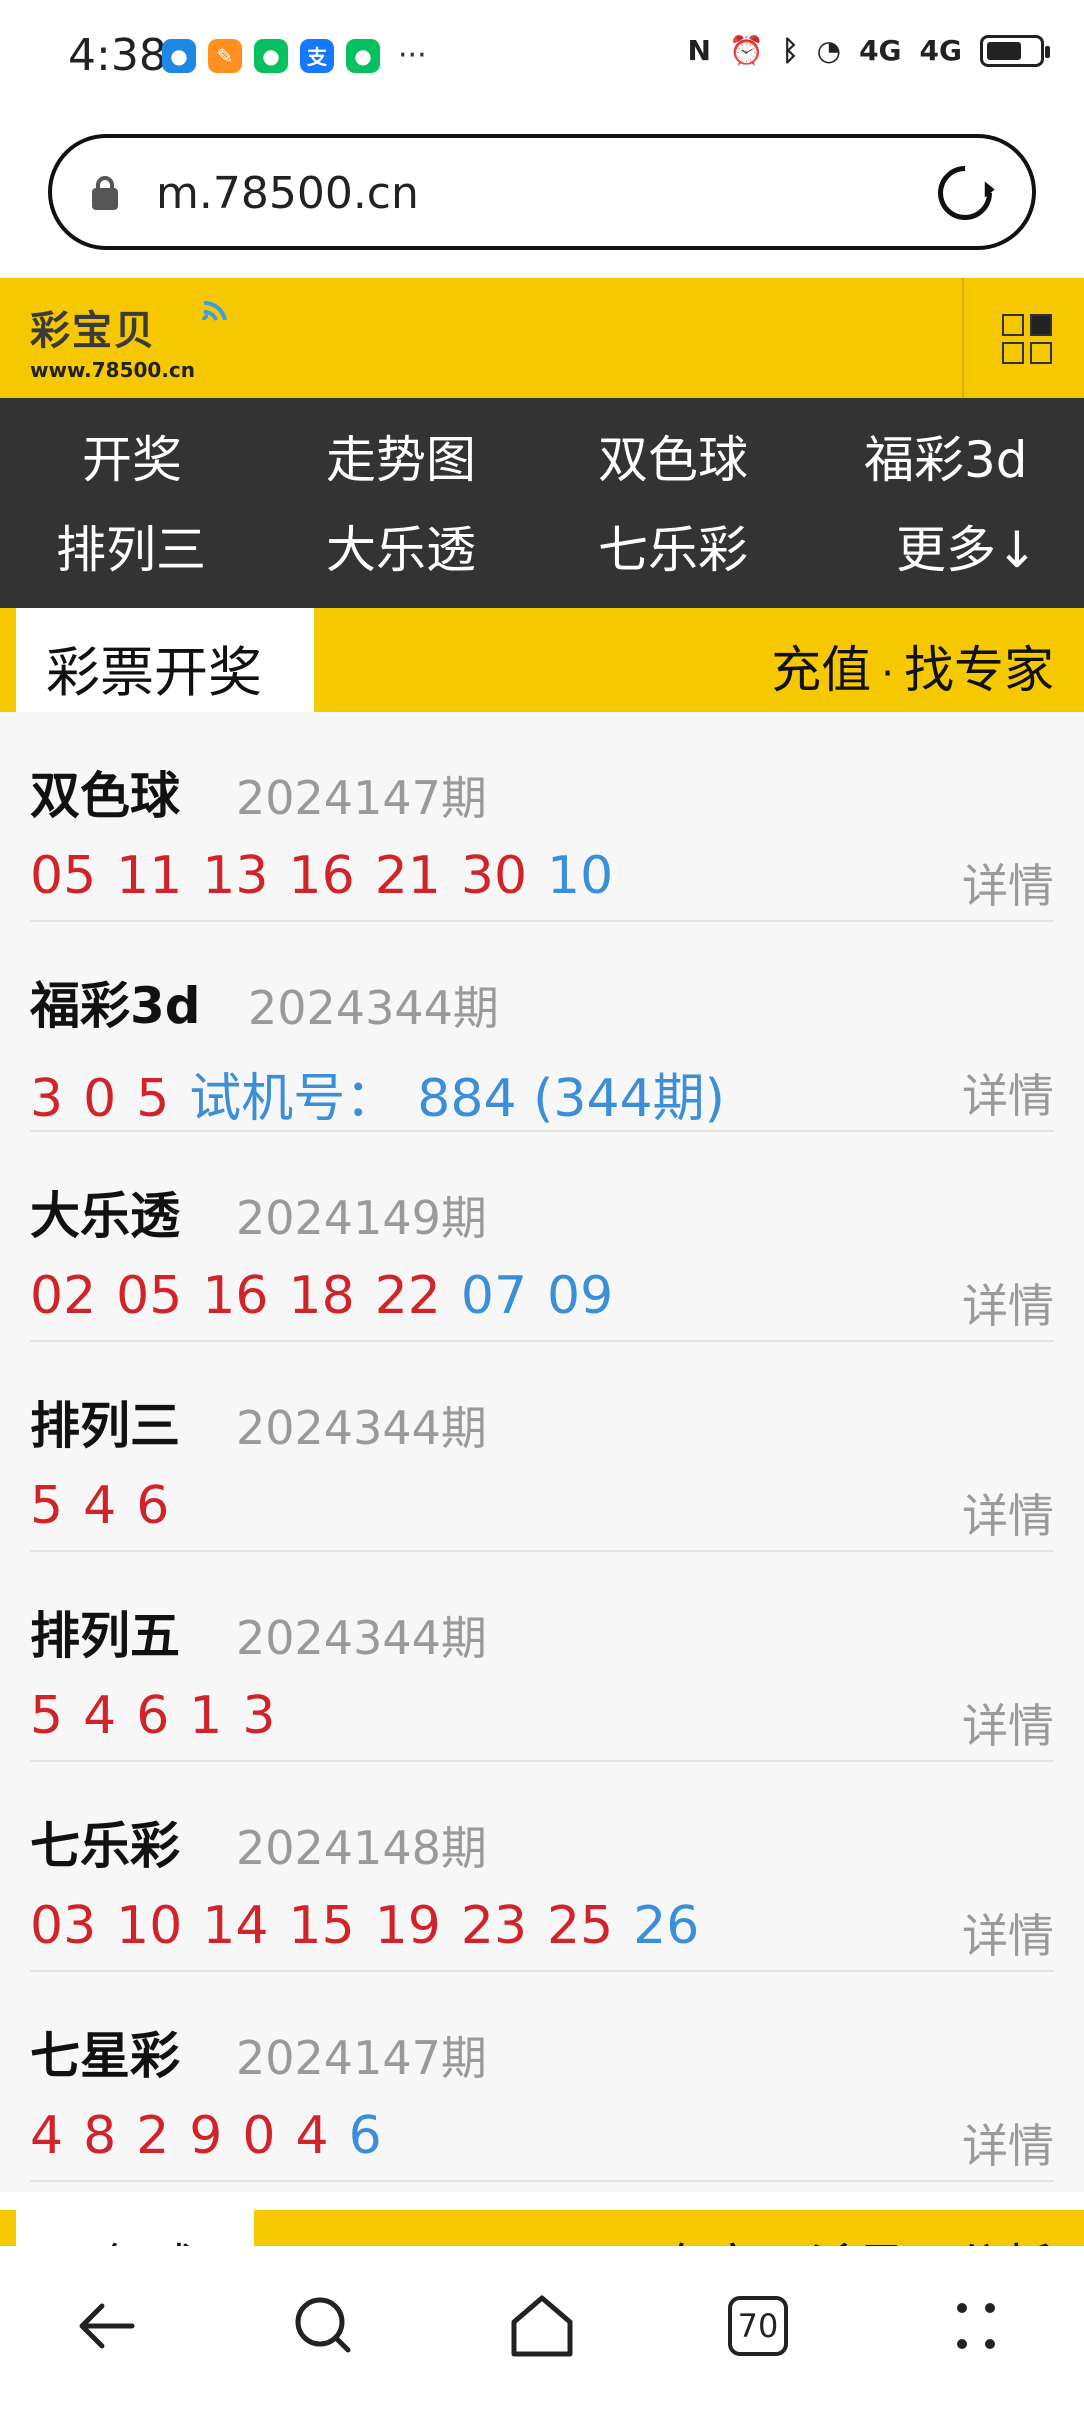 The height and width of the screenshot is (2412, 1084). What do you see at coordinates (673, 456) in the screenshot?
I see `nav-item-ssq: 双色球` at bounding box center [673, 456].